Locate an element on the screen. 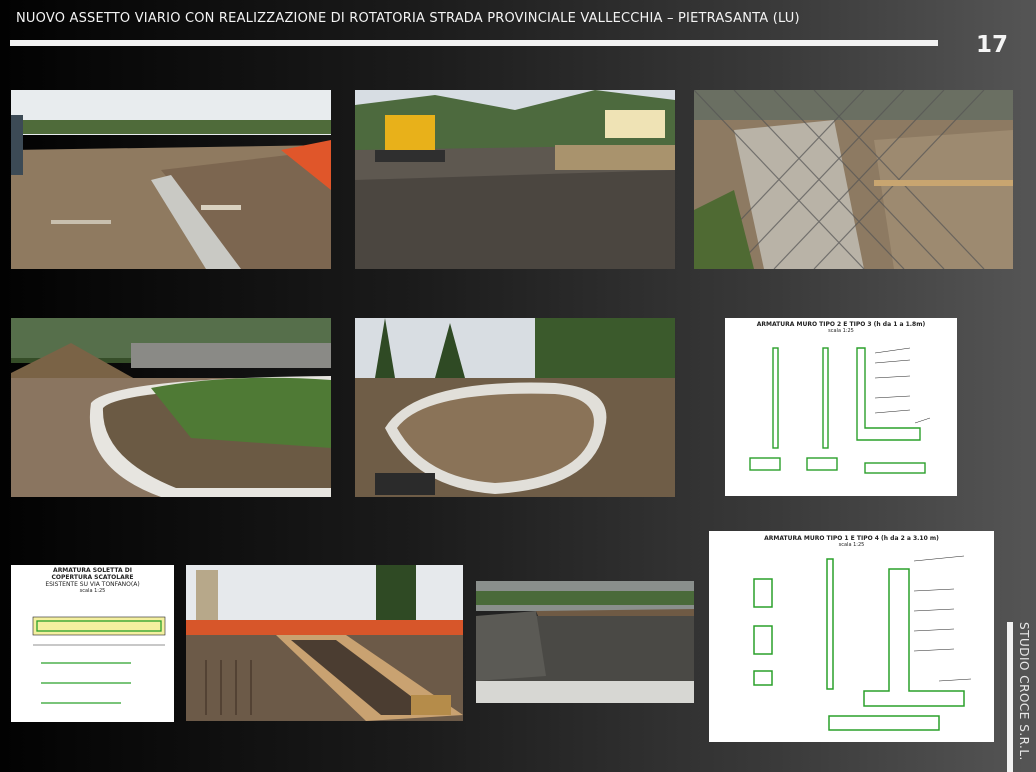 The width and height of the screenshot is (1036, 772). photo-roundabout-island is located at coordinates (515, 407).